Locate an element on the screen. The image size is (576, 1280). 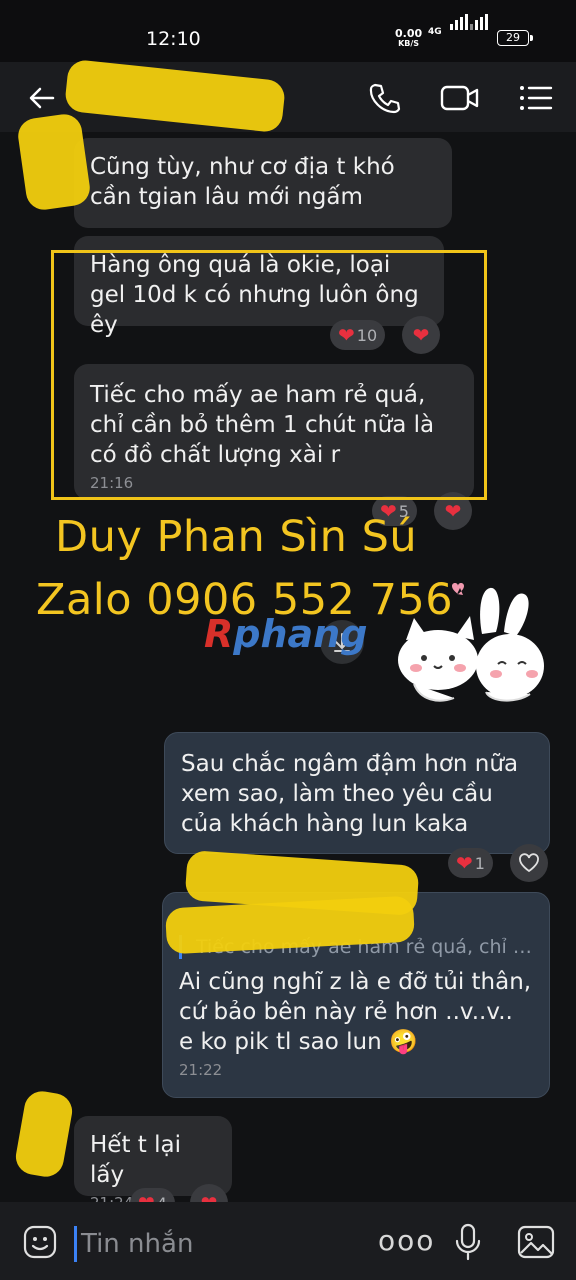
watermark-name: Duy Phan Sìn Sú is located at coordinates (236, 537).